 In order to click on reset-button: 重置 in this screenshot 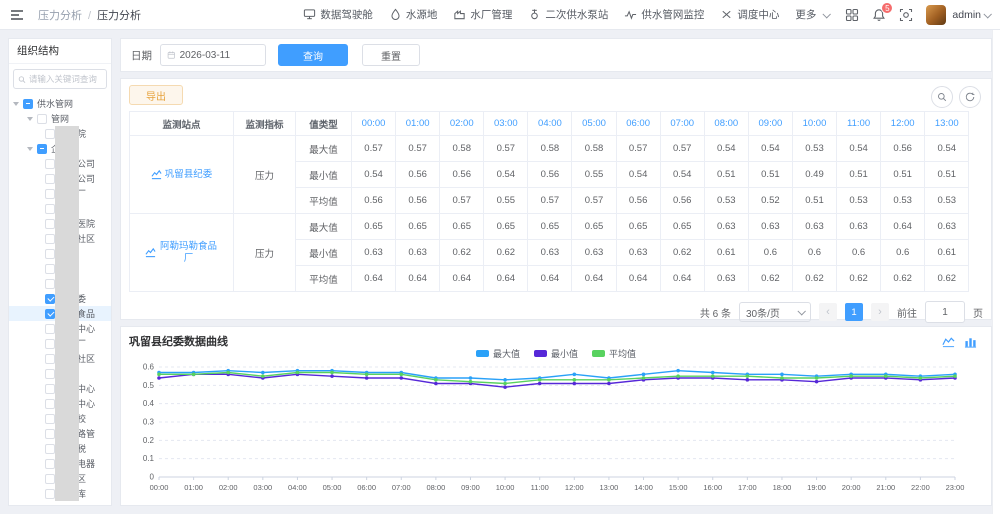, I will do `click(391, 55)`.